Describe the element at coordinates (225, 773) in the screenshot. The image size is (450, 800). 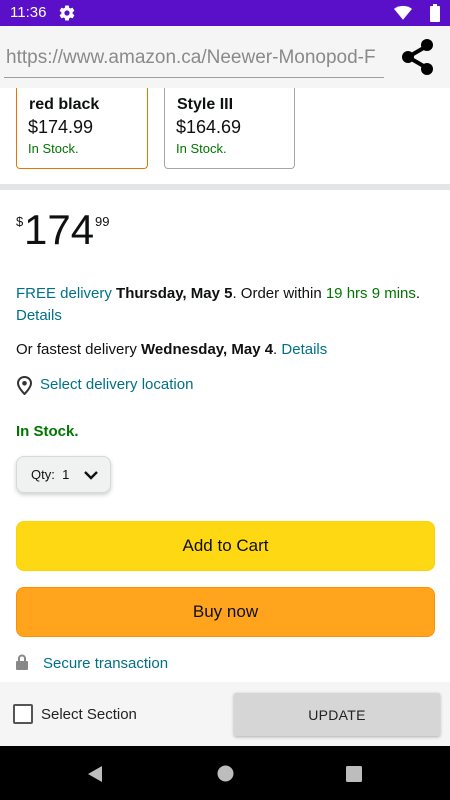
I see `nav-home-icon` at that location.